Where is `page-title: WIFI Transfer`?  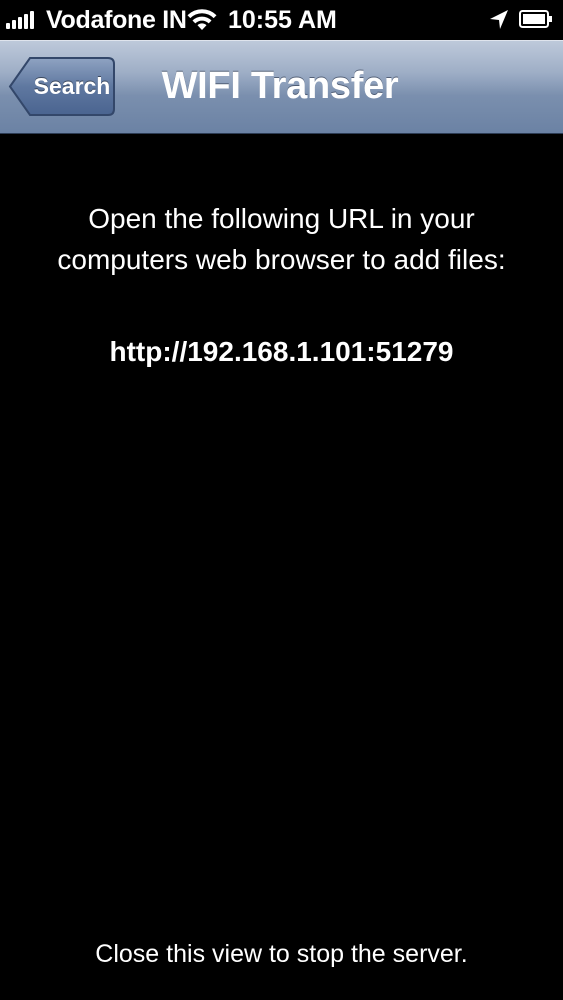 page-title: WIFI Transfer is located at coordinates (280, 86).